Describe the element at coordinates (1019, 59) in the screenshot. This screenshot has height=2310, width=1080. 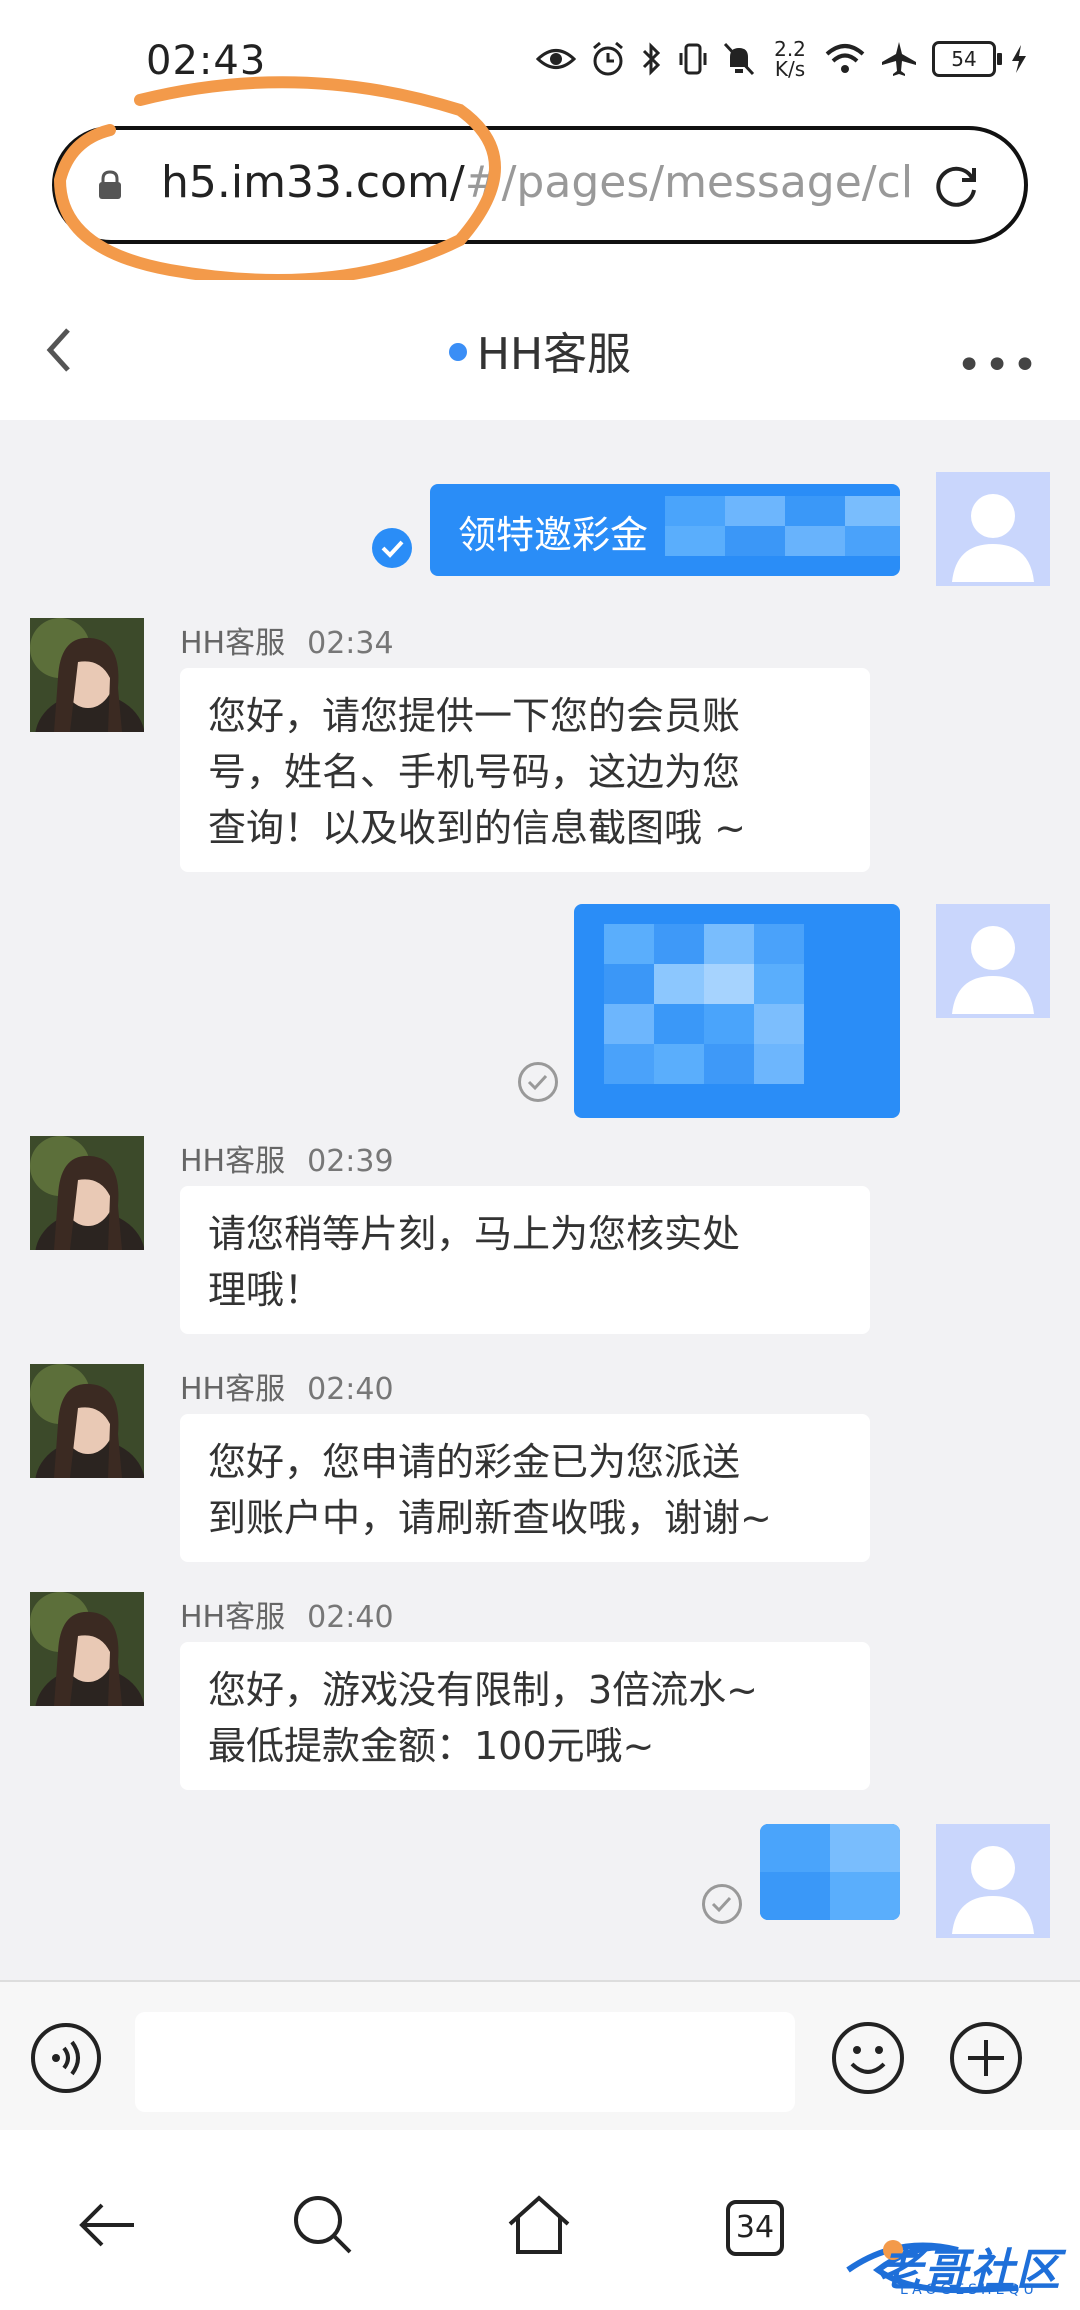
I see `charging-icon` at that location.